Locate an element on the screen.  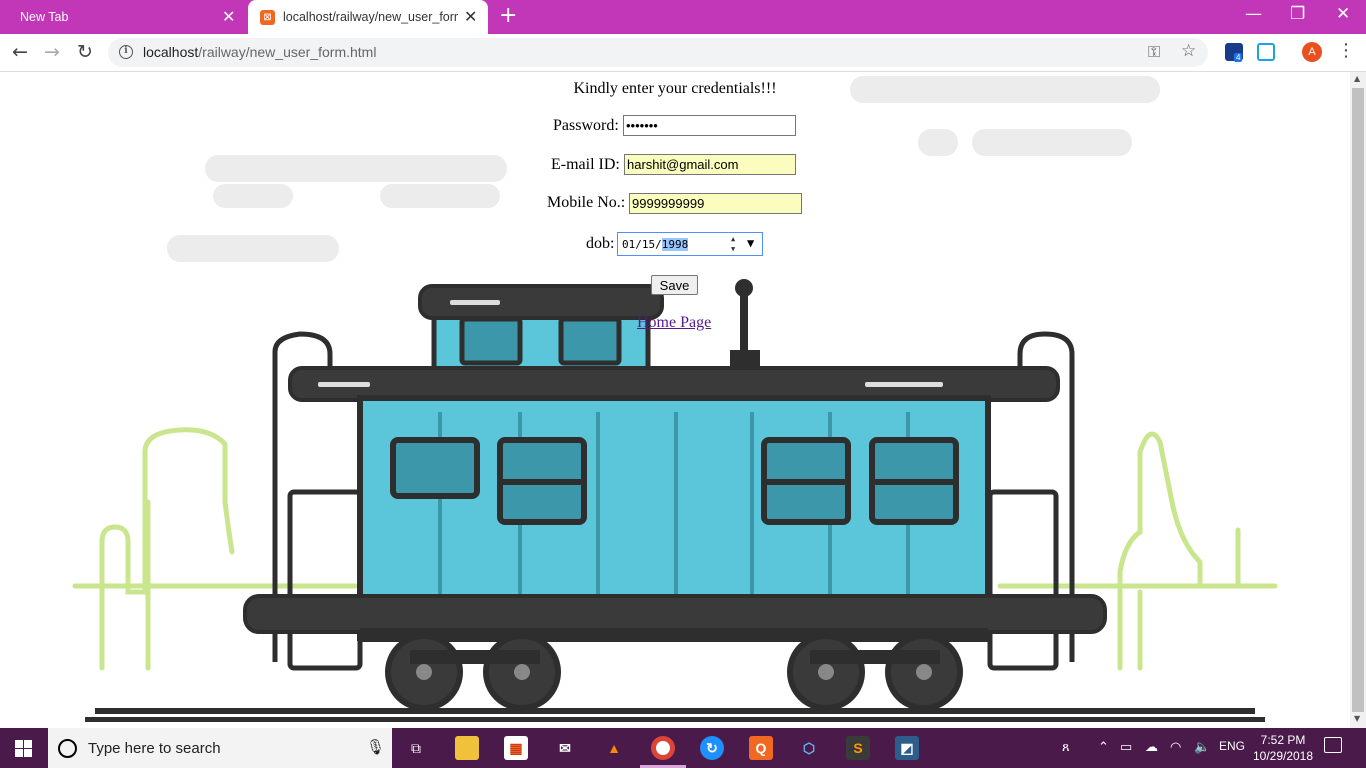
key-icon: ⚿ is located at coordinates (1154, 52).